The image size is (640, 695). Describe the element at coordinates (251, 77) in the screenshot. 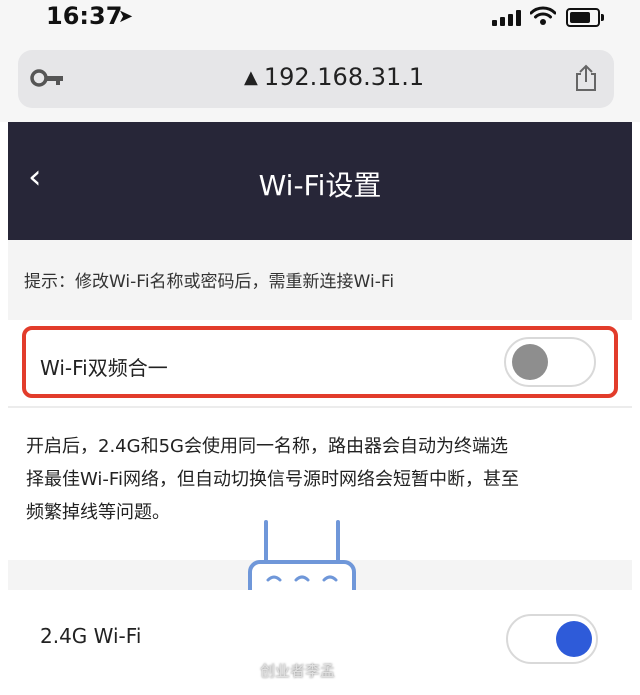

I see `warning-icon: ▲` at that location.